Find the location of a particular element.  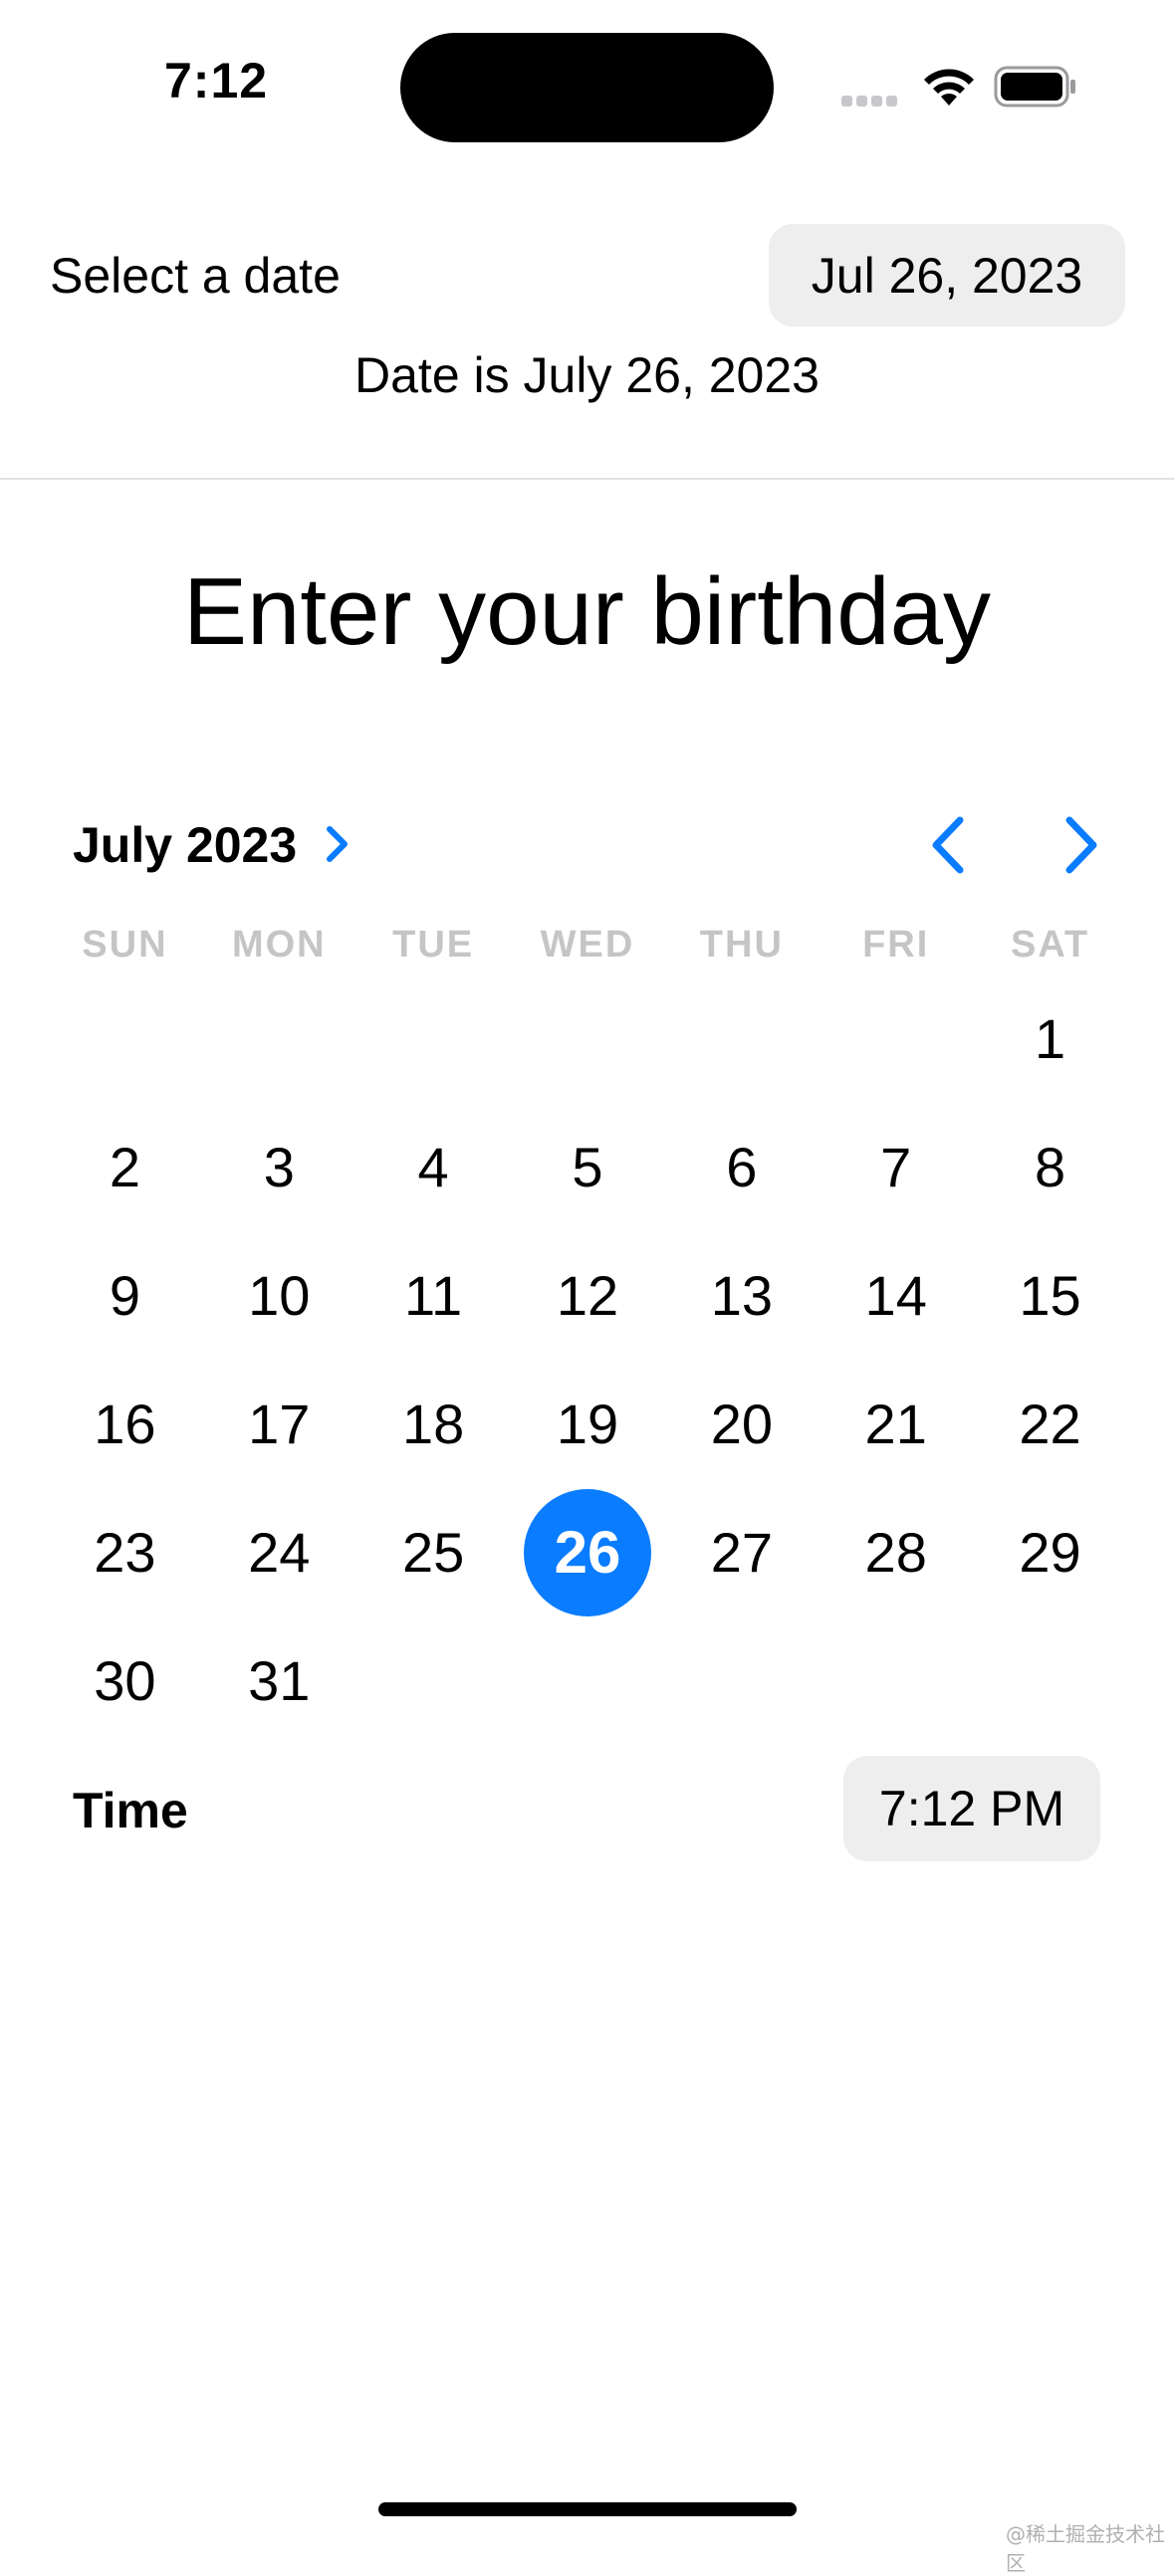

calendar-day-number: 25 is located at coordinates (433, 1552).